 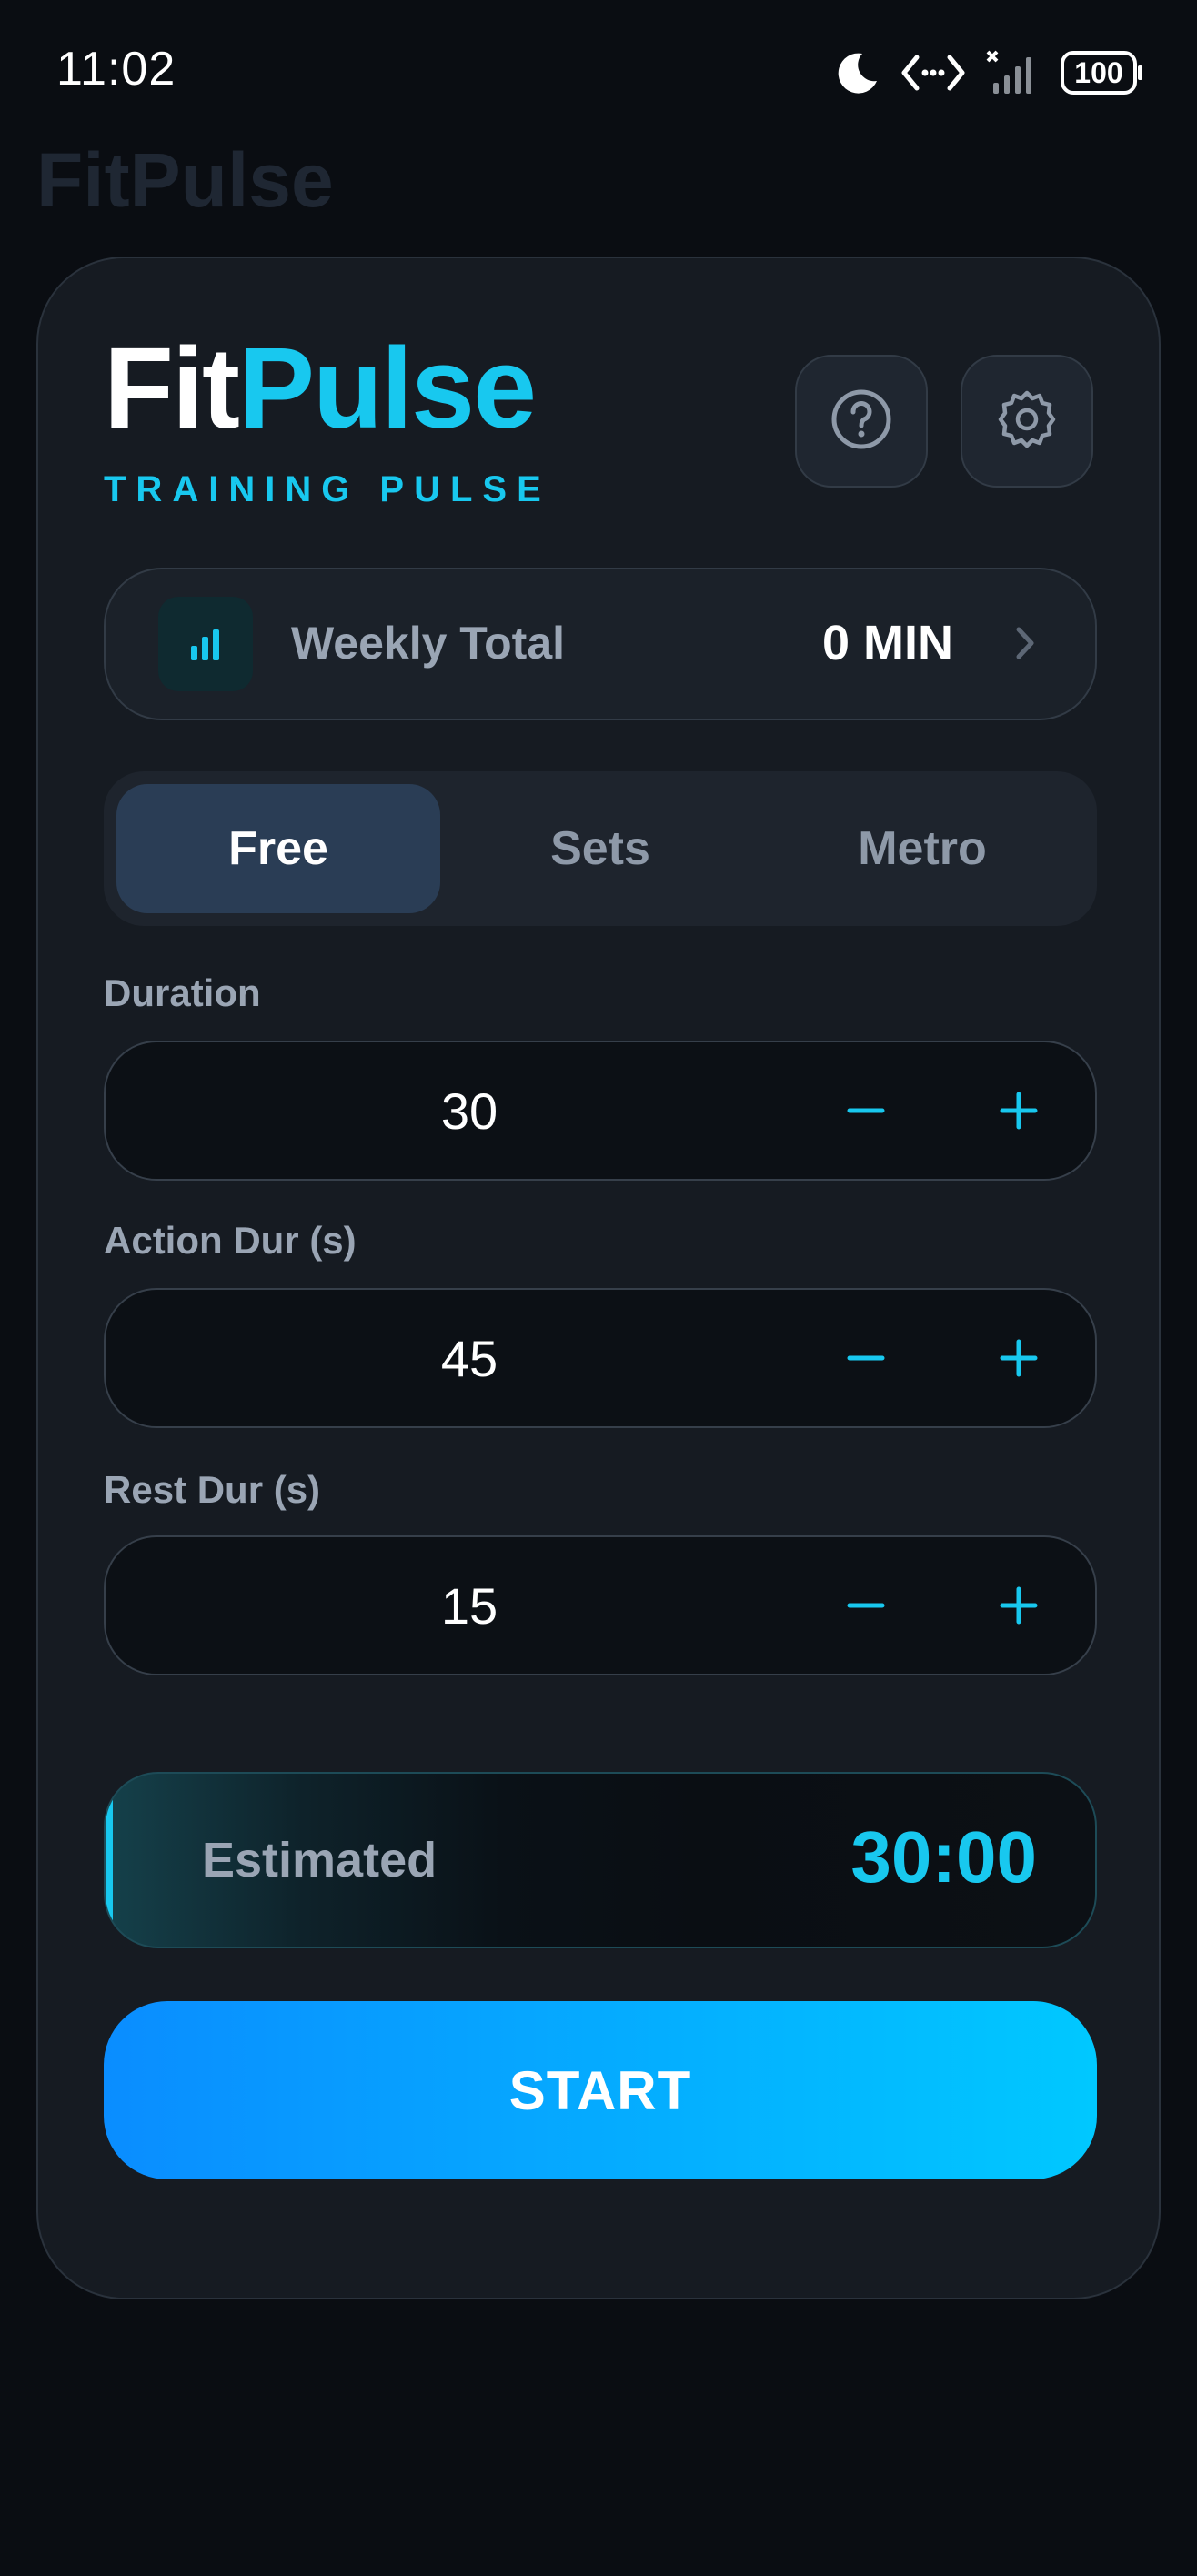 I want to click on battery-icon: 100, so click(x=1102, y=73).